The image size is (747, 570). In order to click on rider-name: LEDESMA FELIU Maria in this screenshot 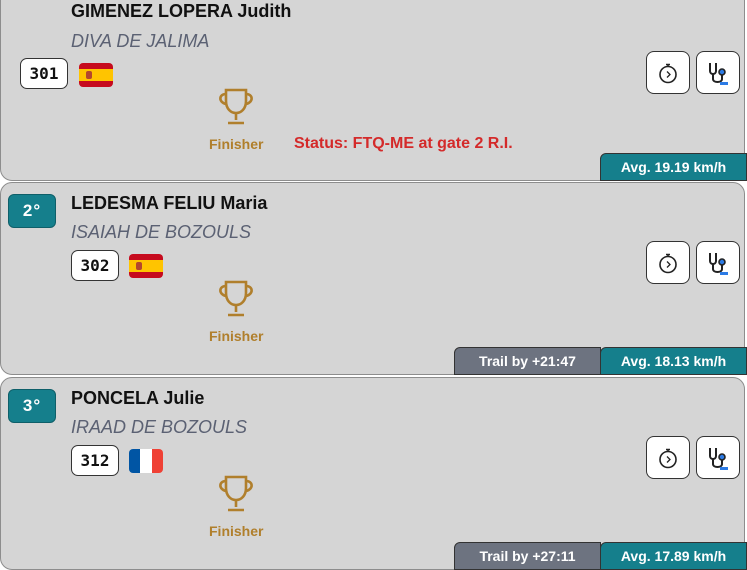, I will do `click(169, 203)`.